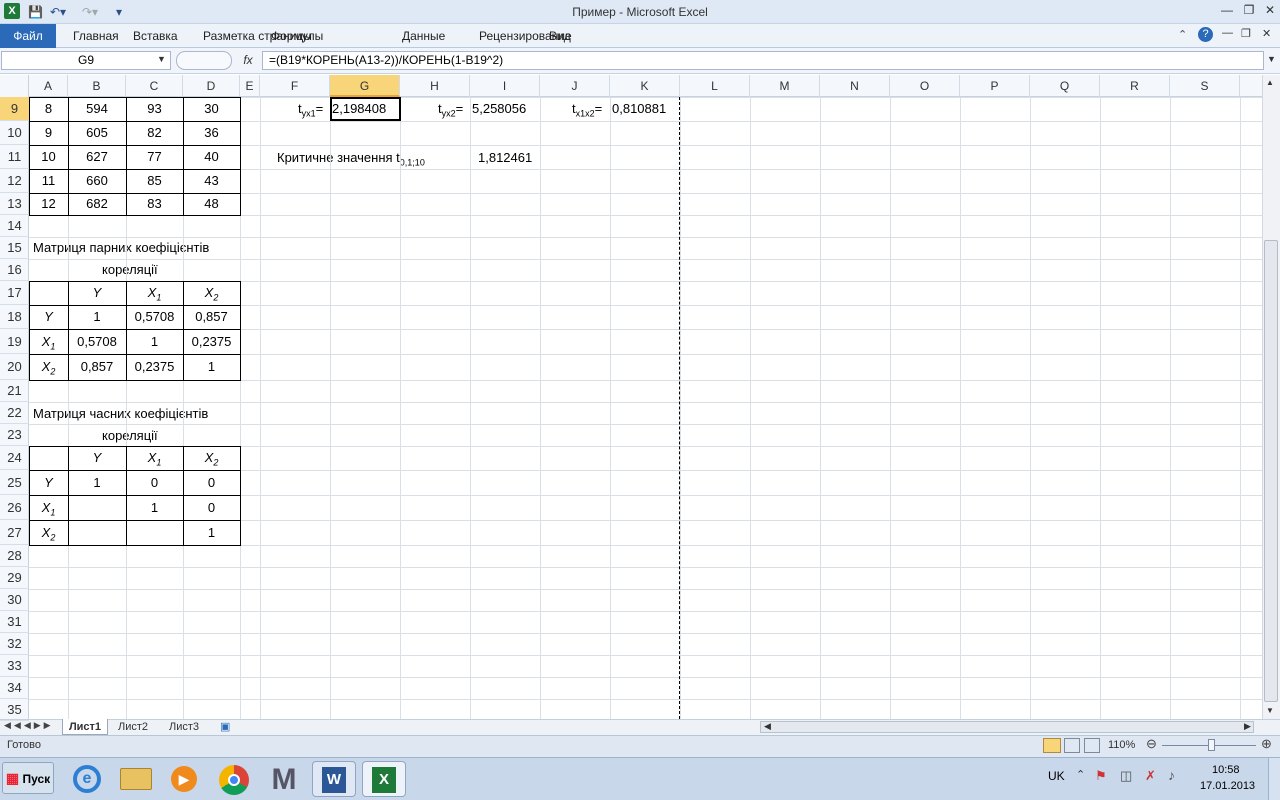 The height and width of the screenshot is (800, 1280). What do you see at coordinates (423, 36) in the screenshot?
I see `tab-data: Данные` at bounding box center [423, 36].